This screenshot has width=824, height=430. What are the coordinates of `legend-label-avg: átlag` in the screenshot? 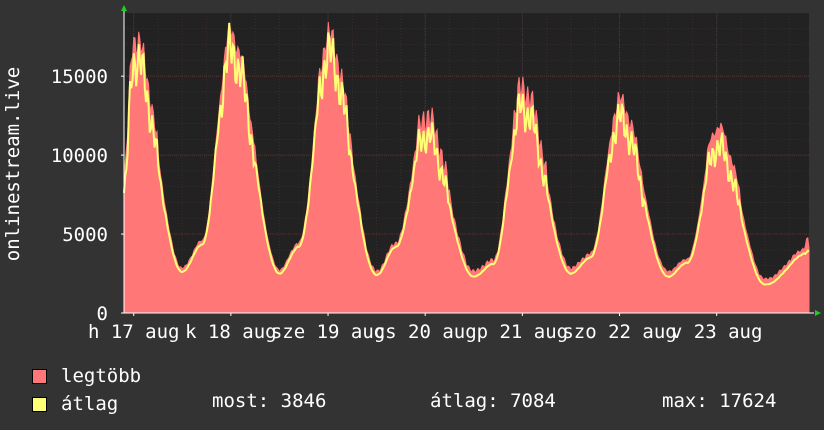 It's located at (90, 404).